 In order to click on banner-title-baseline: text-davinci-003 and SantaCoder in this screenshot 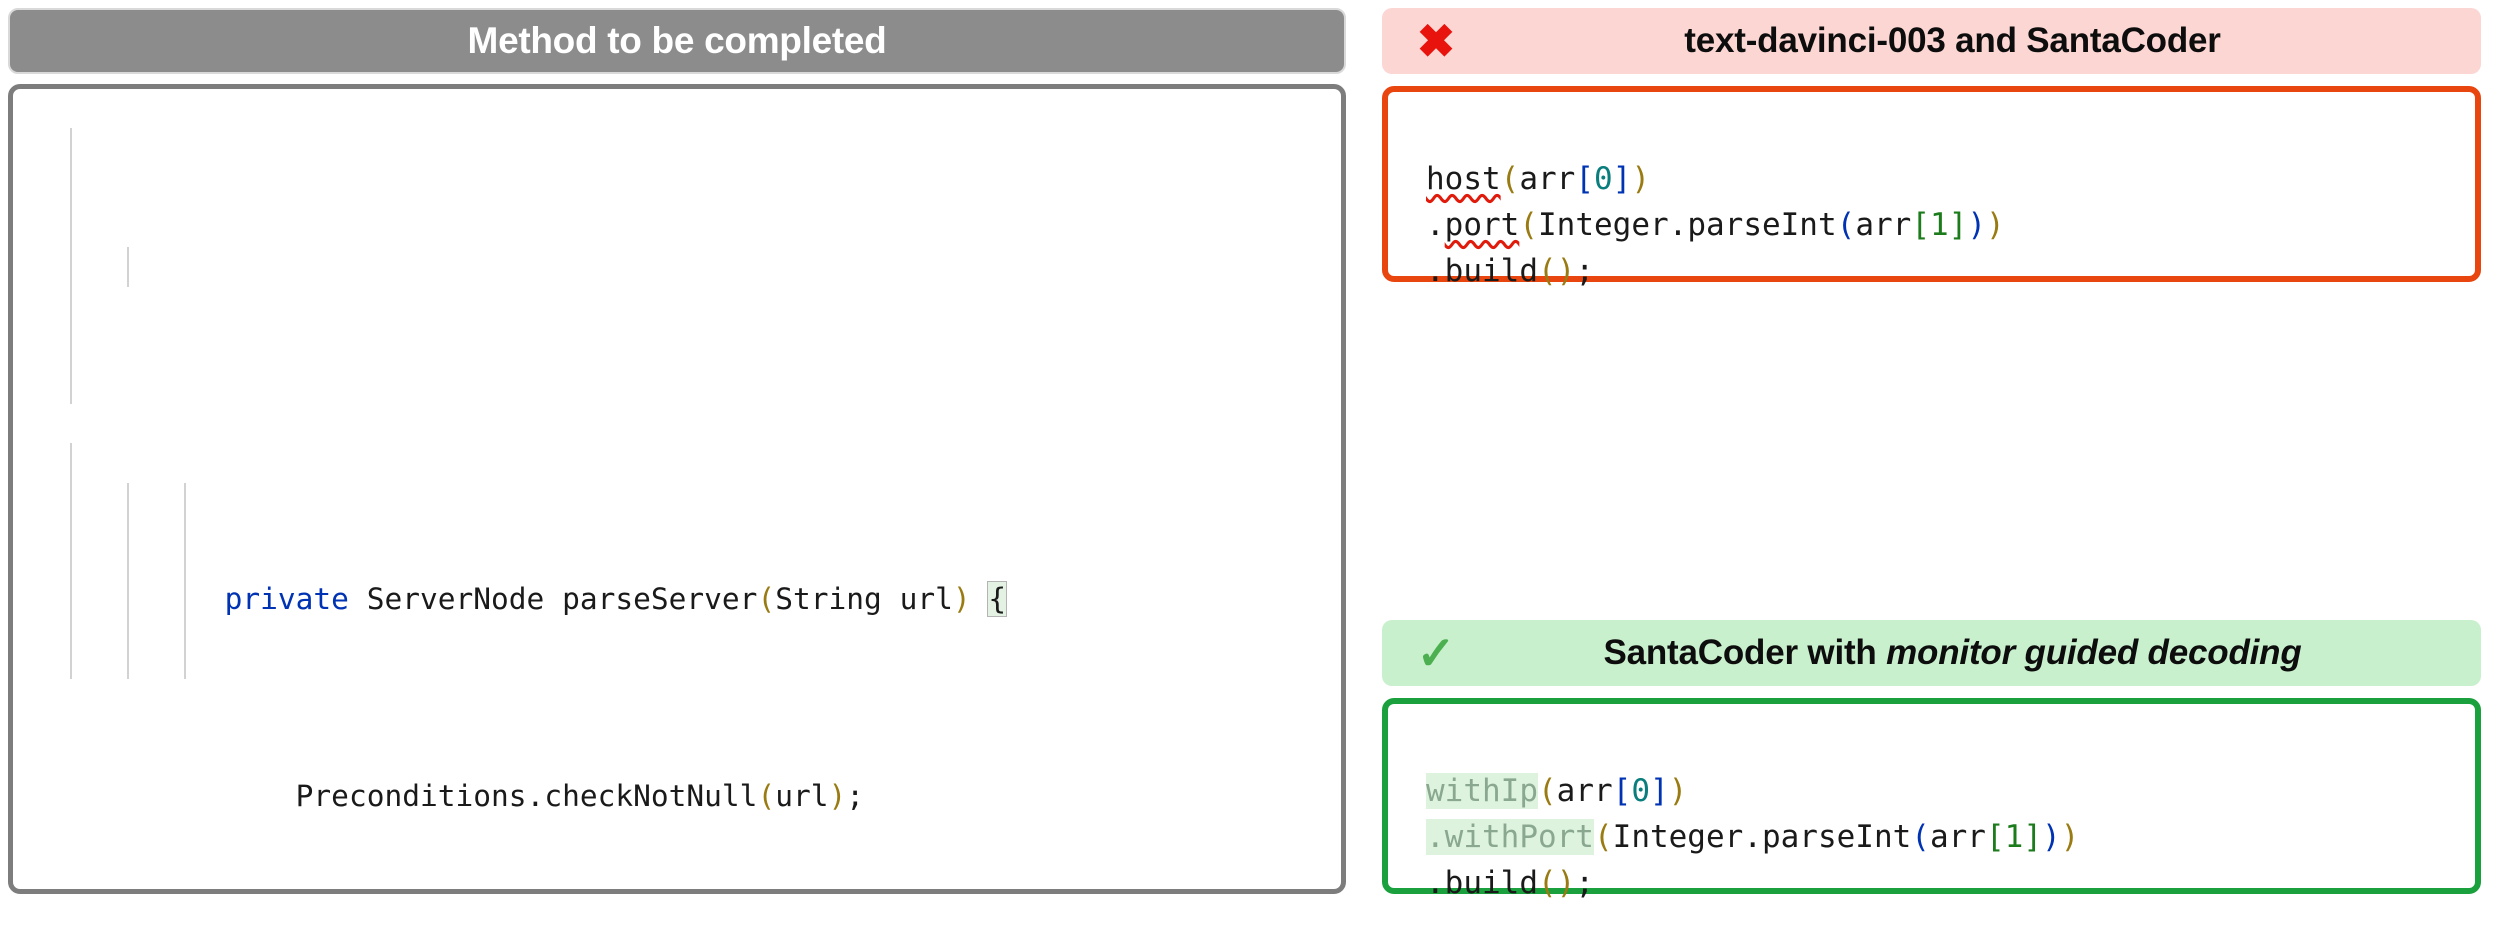, I will do `click(1952, 40)`.